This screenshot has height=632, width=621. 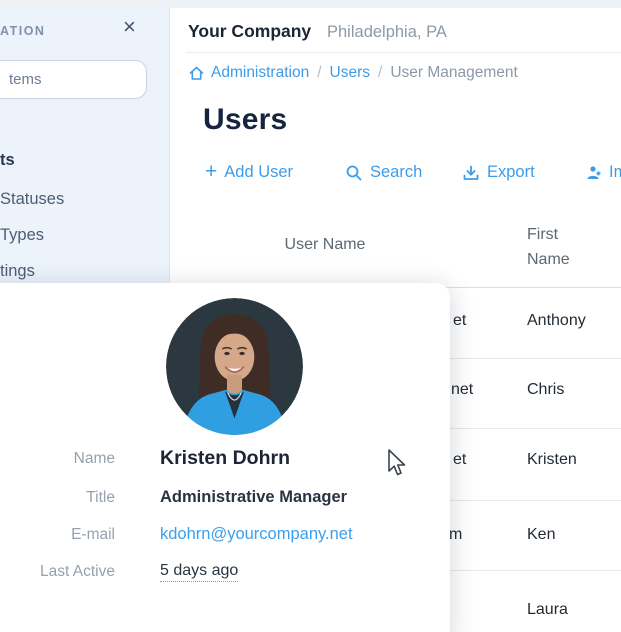 I want to click on header-divider, so click(x=403, y=52).